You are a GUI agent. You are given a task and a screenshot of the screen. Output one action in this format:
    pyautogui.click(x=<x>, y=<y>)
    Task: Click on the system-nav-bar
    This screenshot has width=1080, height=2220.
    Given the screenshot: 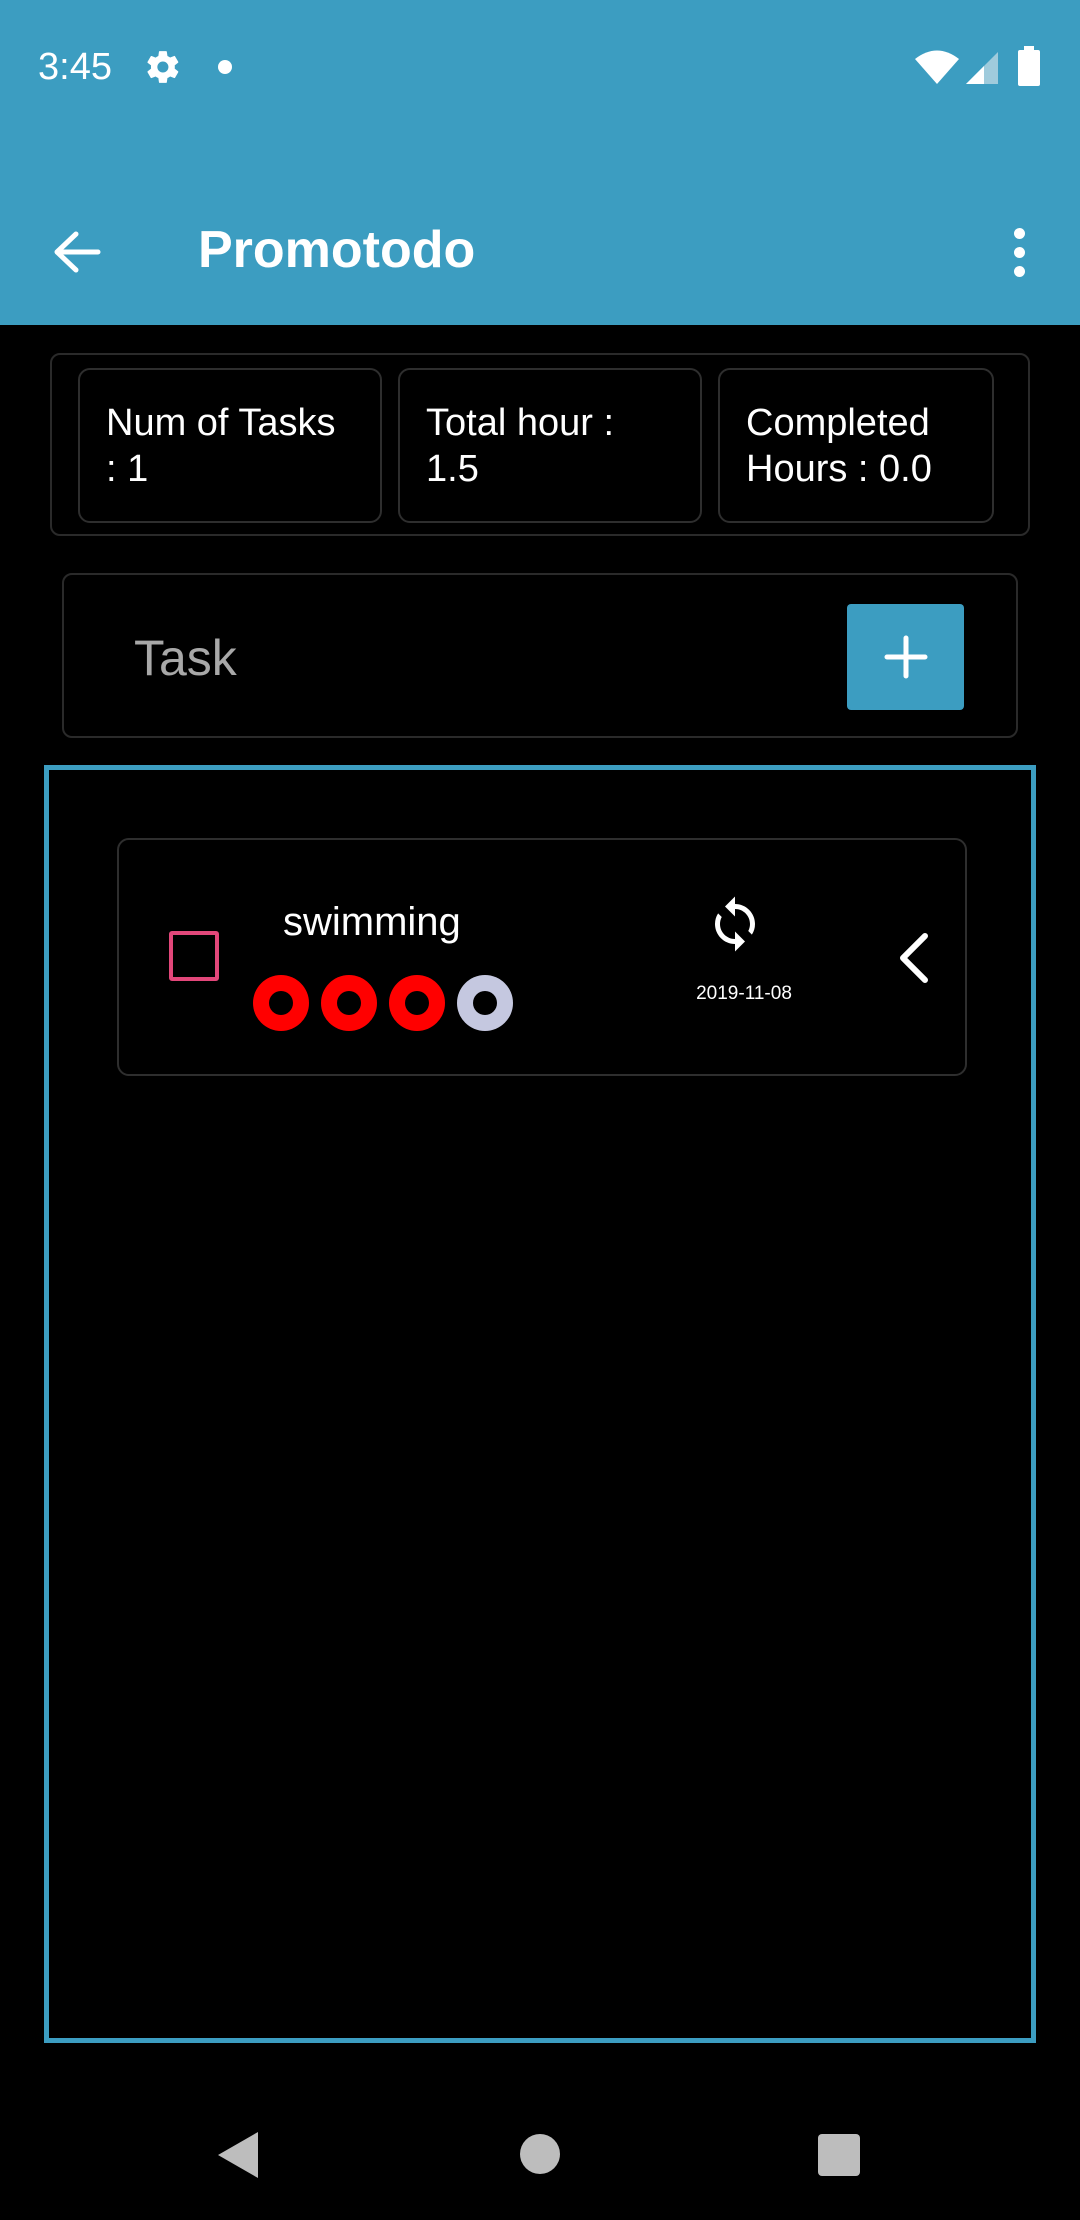 What is the action you would take?
    pyautogui.click(x=540, y=2155)
    